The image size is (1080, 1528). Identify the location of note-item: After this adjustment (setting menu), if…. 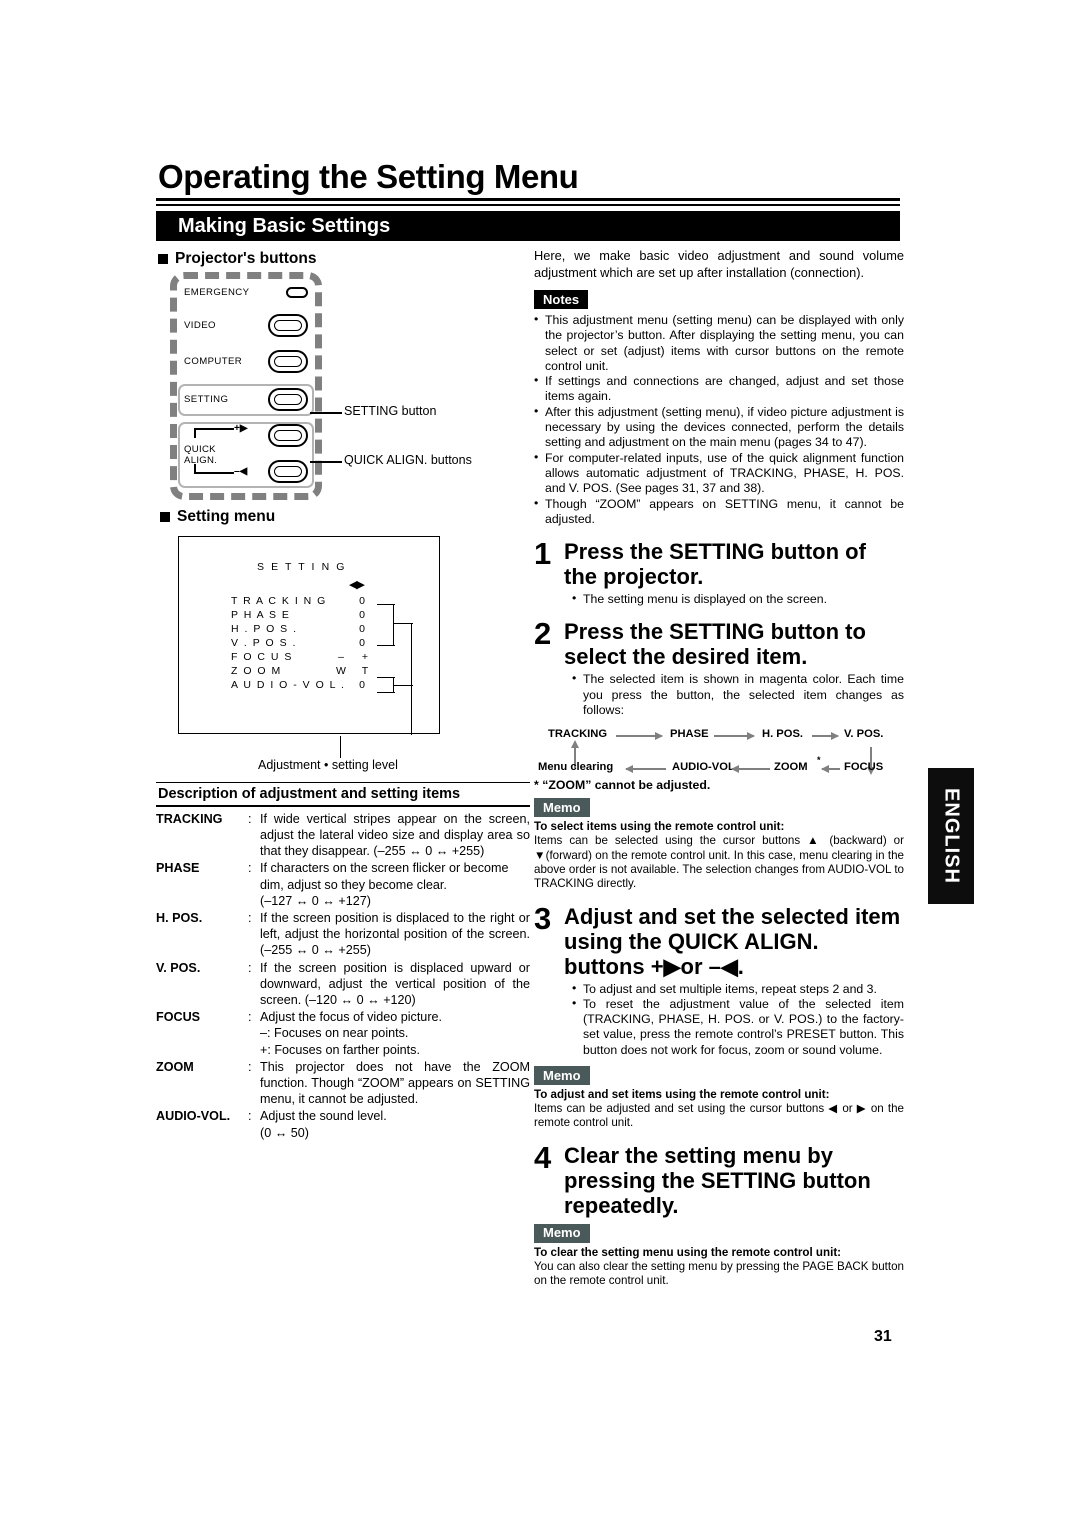
(719, 427).